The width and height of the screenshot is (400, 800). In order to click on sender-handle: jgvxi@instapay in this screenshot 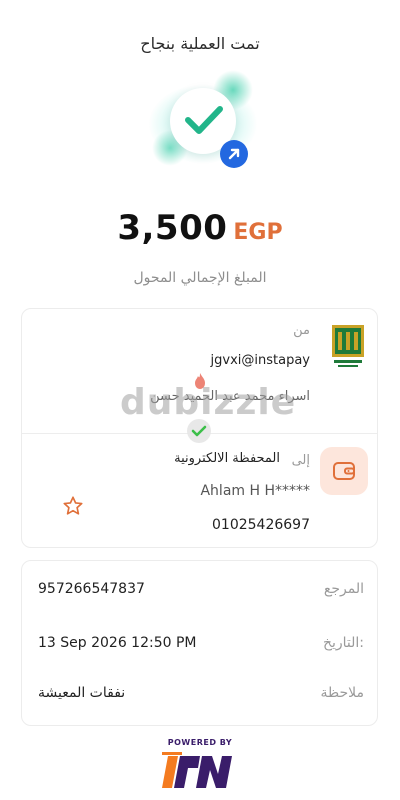, I will do `click(260, 360)`.